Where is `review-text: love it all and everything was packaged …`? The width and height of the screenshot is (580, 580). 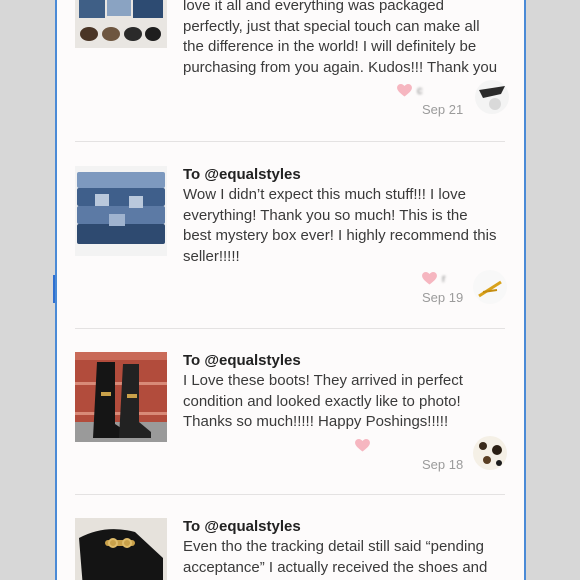 review-text: love it all and everything was packaged … is located at coordinates (340, 38).